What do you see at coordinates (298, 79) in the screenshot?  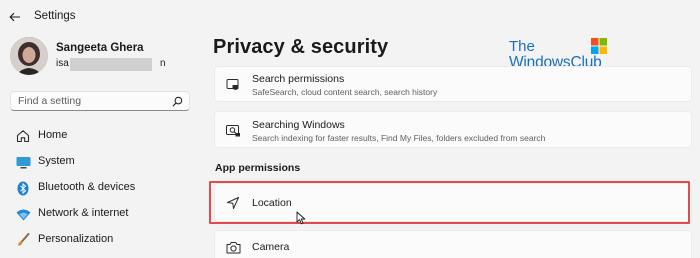 I see `card-title: Search permissions` at bounding box center [298, 79].